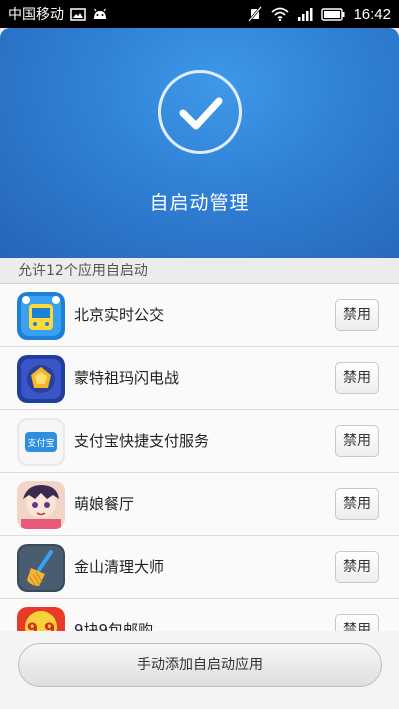 The width and height of the screenshot is (399, 709). What do you see at coordinates (78, 14) in the screenshot?
I see `image-icon` at bounding box center [78, 14].